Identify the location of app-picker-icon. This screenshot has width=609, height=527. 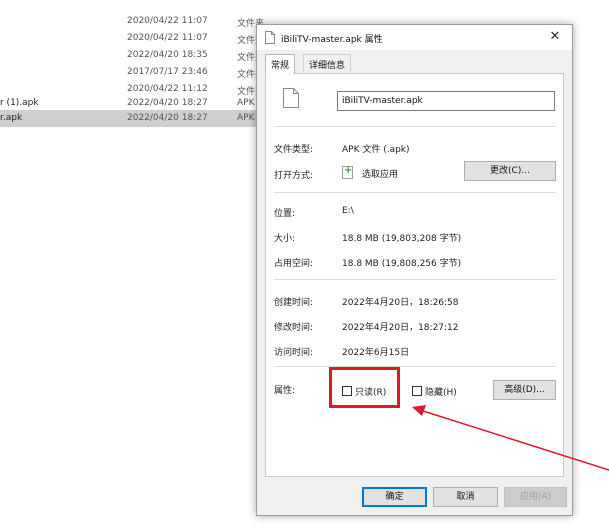
(347, 172).